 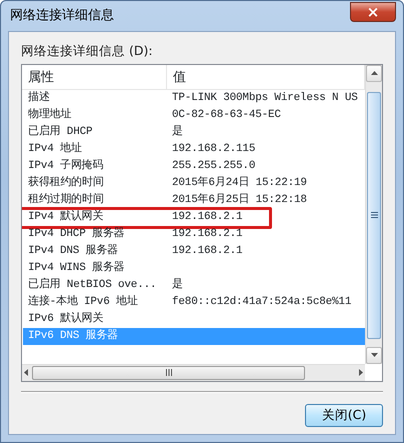 What do you see at coordinates (66, 200) in the screenshot?
I see `property-cell-text: 租约过期的时间` at bounding box center [66, 200].